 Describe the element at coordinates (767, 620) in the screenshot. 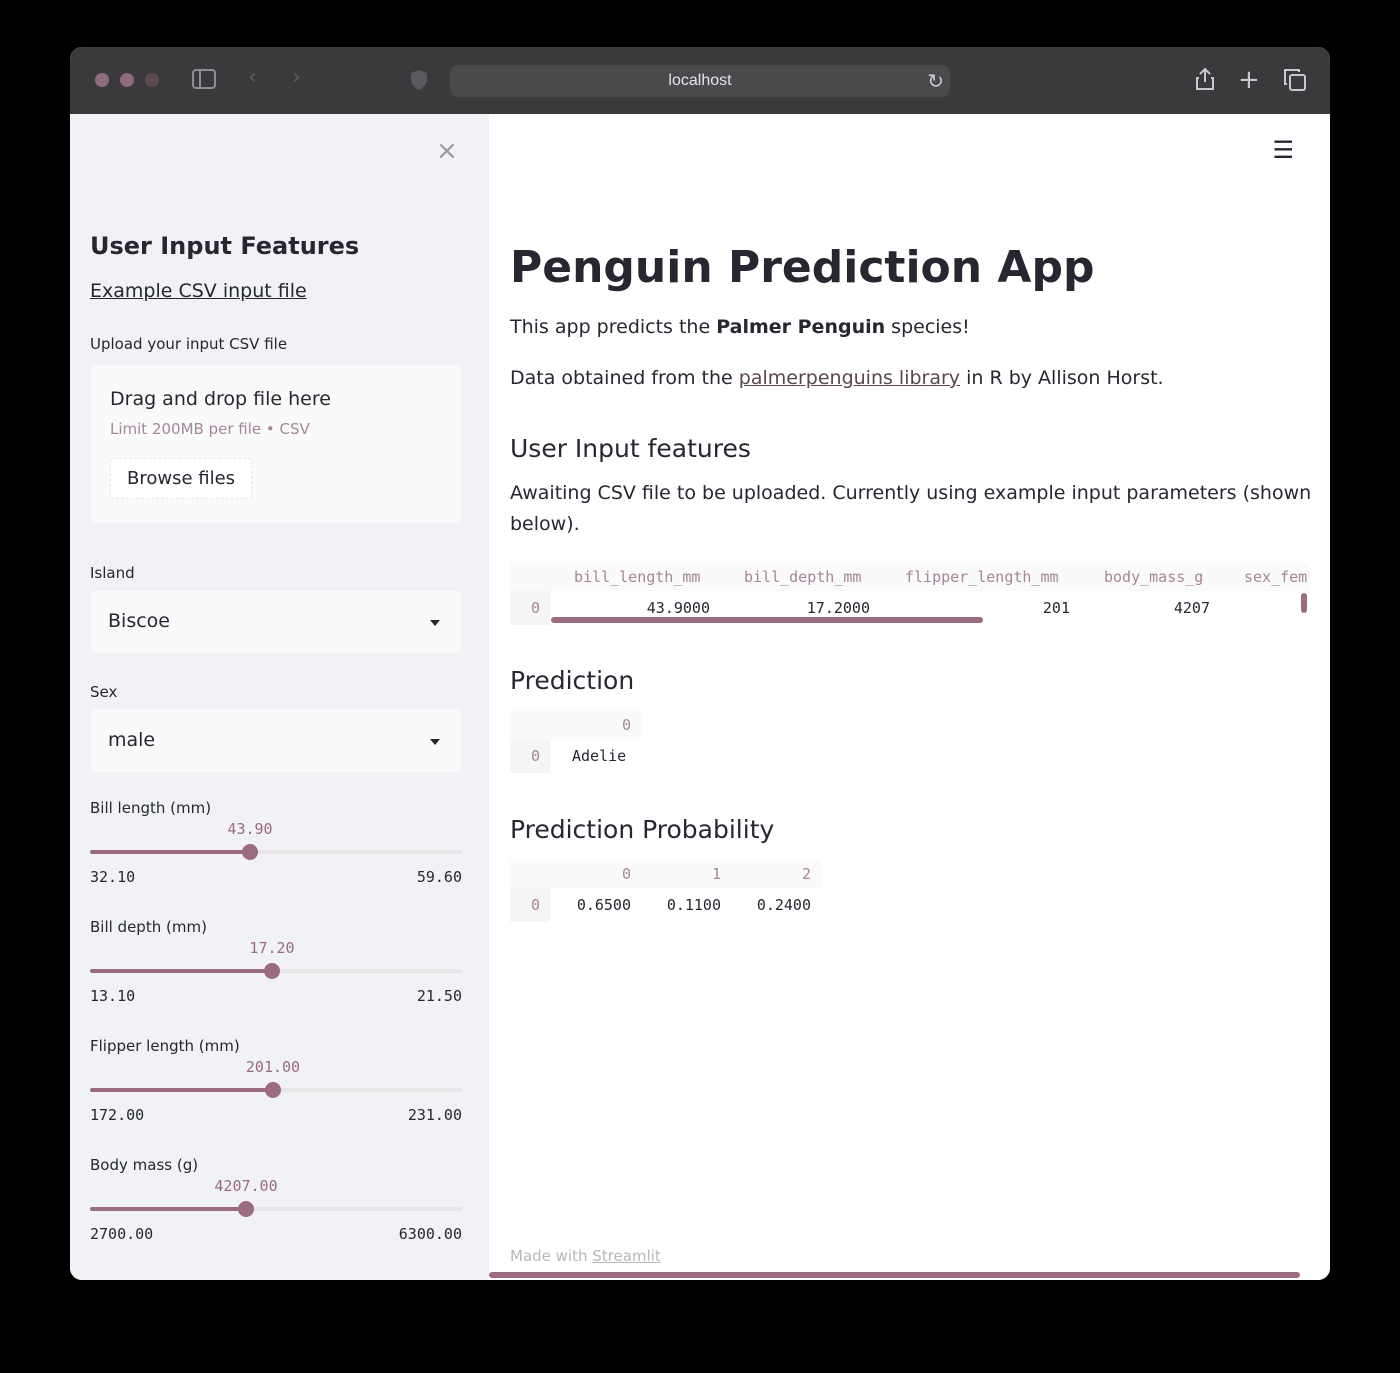

I see `horizontal-scrollbar` at that location.